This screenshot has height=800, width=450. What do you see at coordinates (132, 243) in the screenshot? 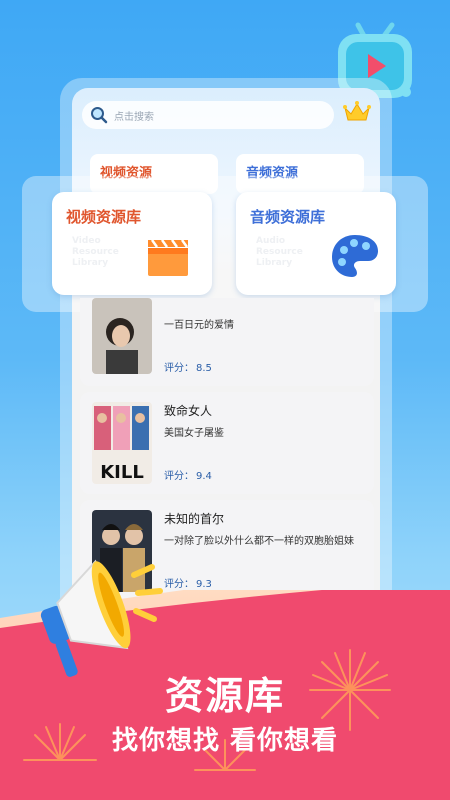
I see `video-library-card: 视频资源库 Video Resource Library` at bounding box center [132, 243].